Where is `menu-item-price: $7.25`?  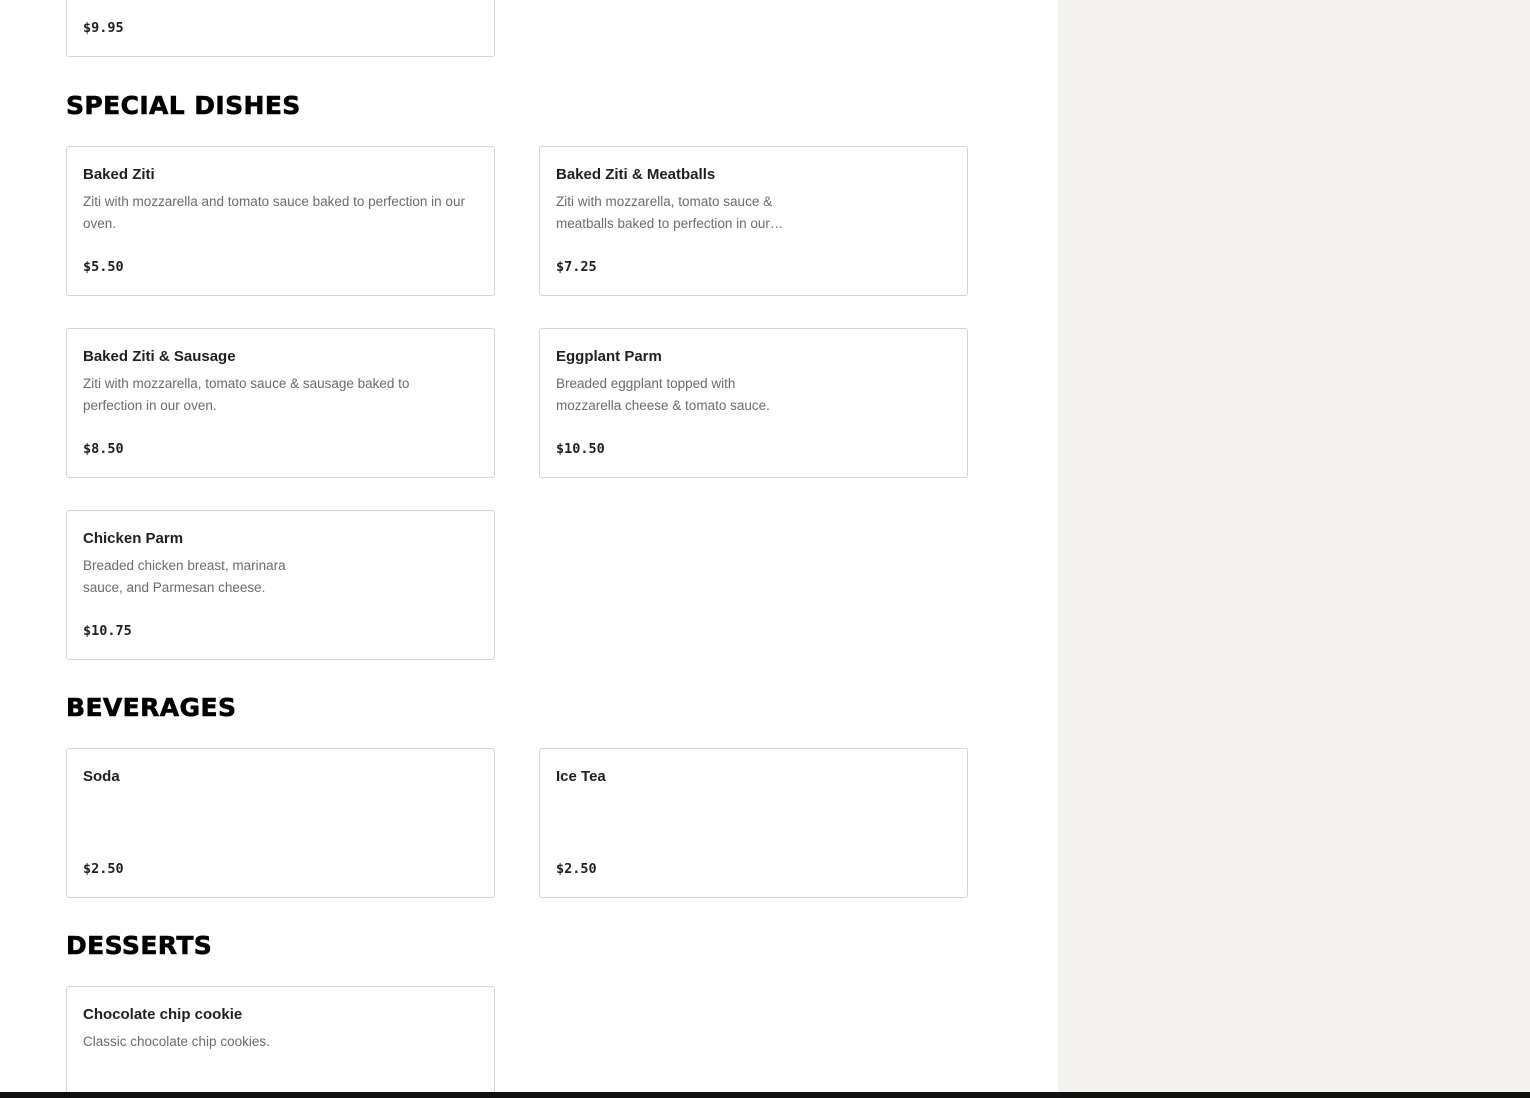
menu-item-price: $7.25 is located at coordinates (576, 267).